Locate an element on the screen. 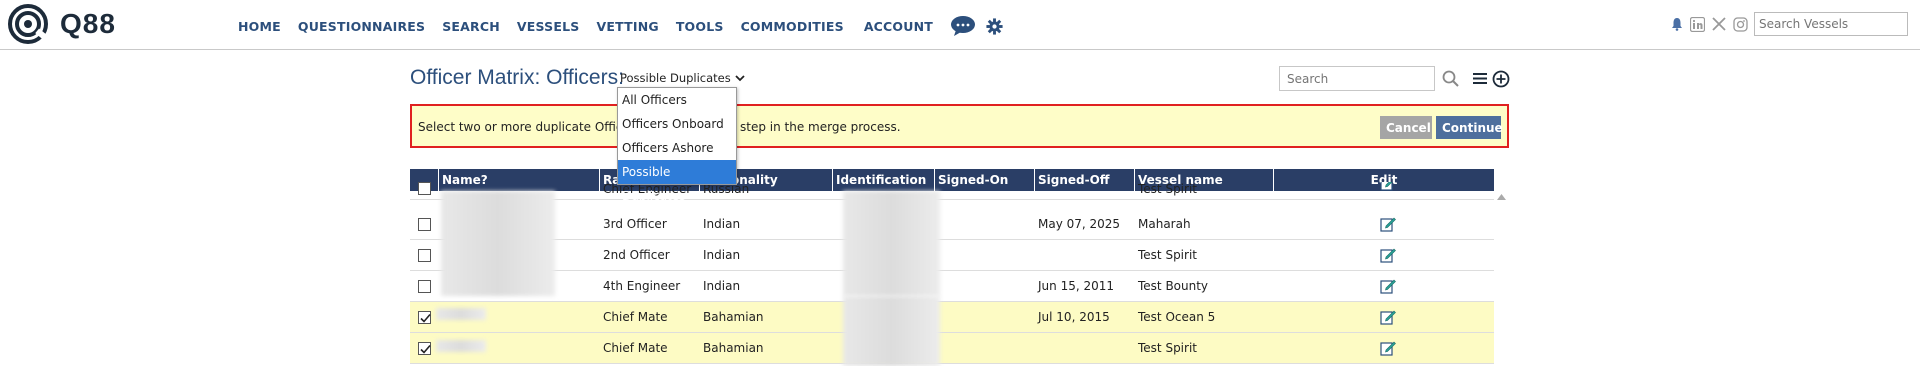 Image resolution: width=1920 pixels, height=366 pixels. nav-commodities: COMMODITIES is located at coordinates (792, 26).